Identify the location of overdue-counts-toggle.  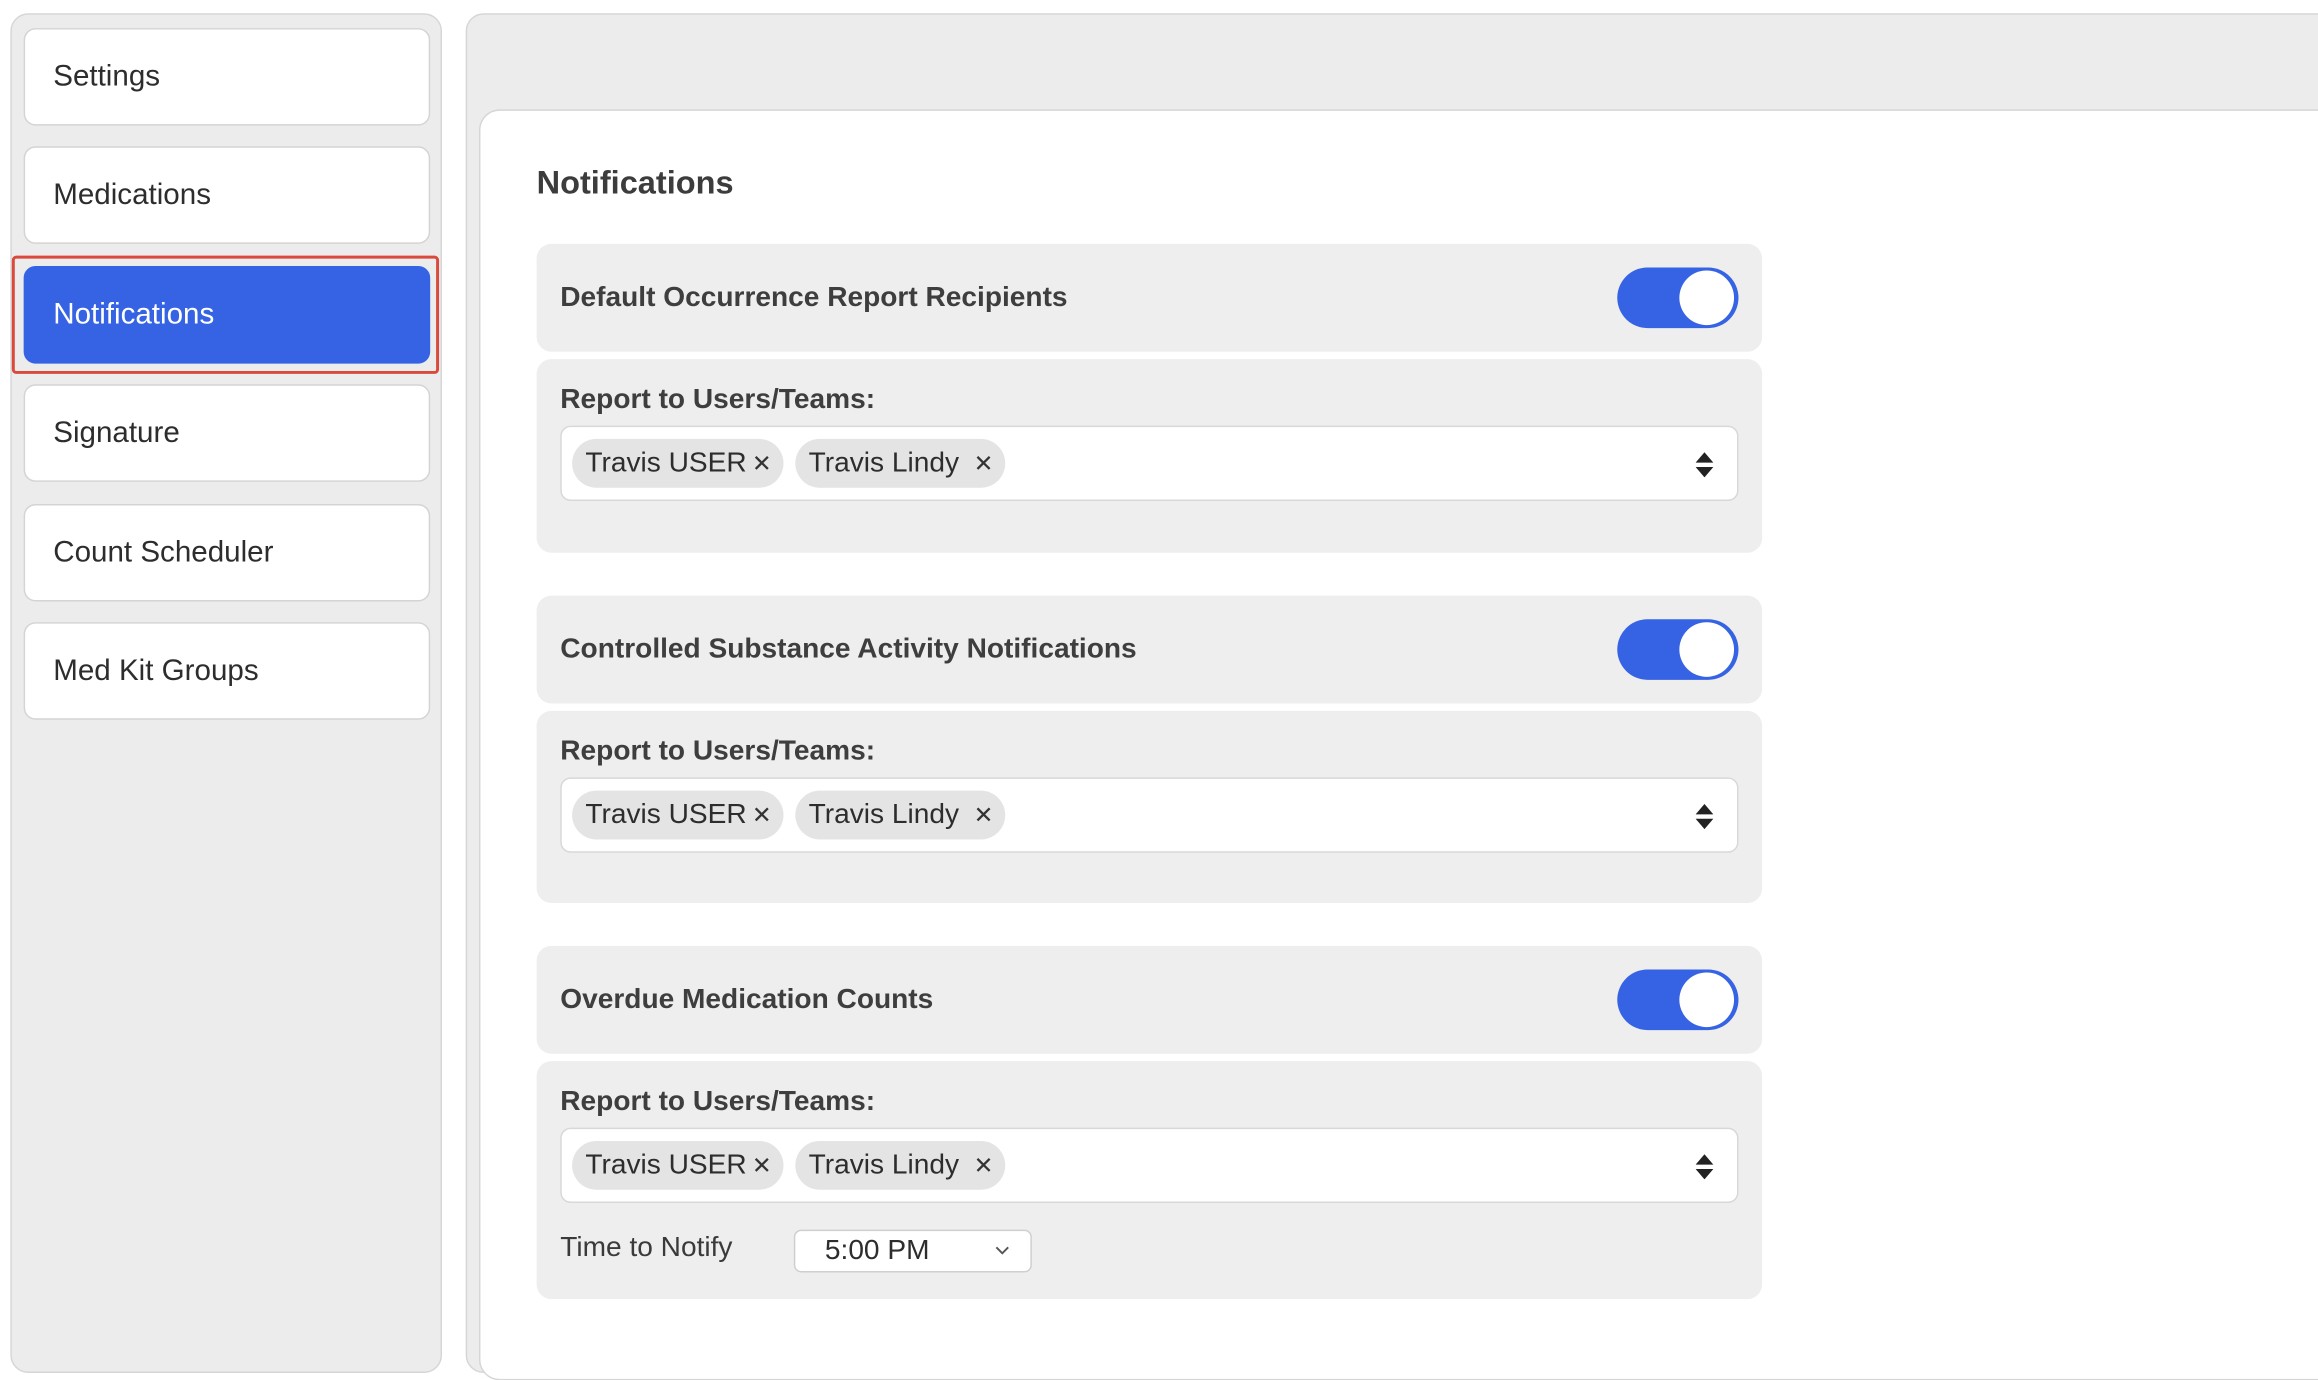
(1678, 1000).